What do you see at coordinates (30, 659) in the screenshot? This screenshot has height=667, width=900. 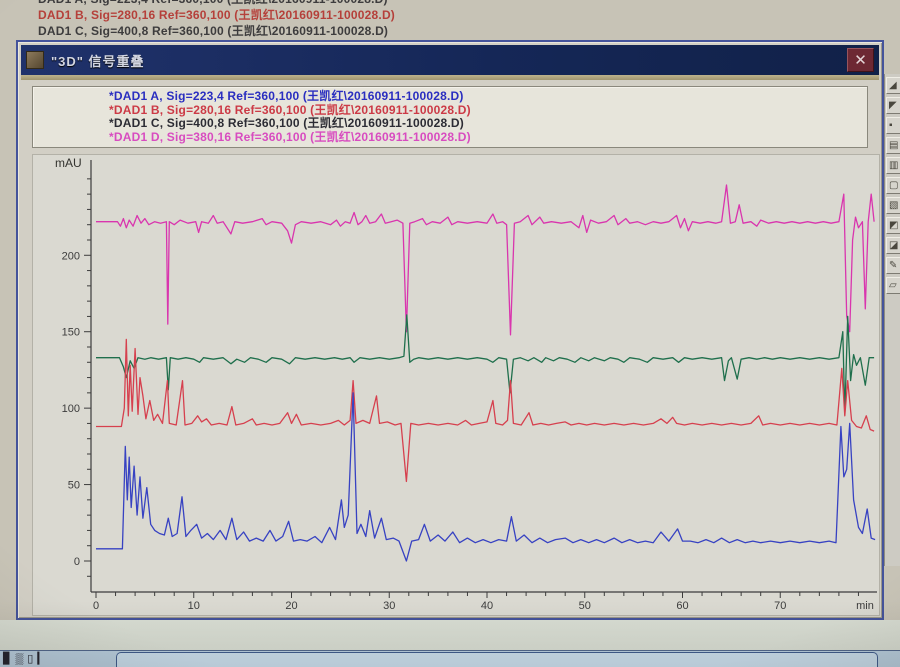 I see `taskbar-icon: ▯` at bounding box center [30, 659].